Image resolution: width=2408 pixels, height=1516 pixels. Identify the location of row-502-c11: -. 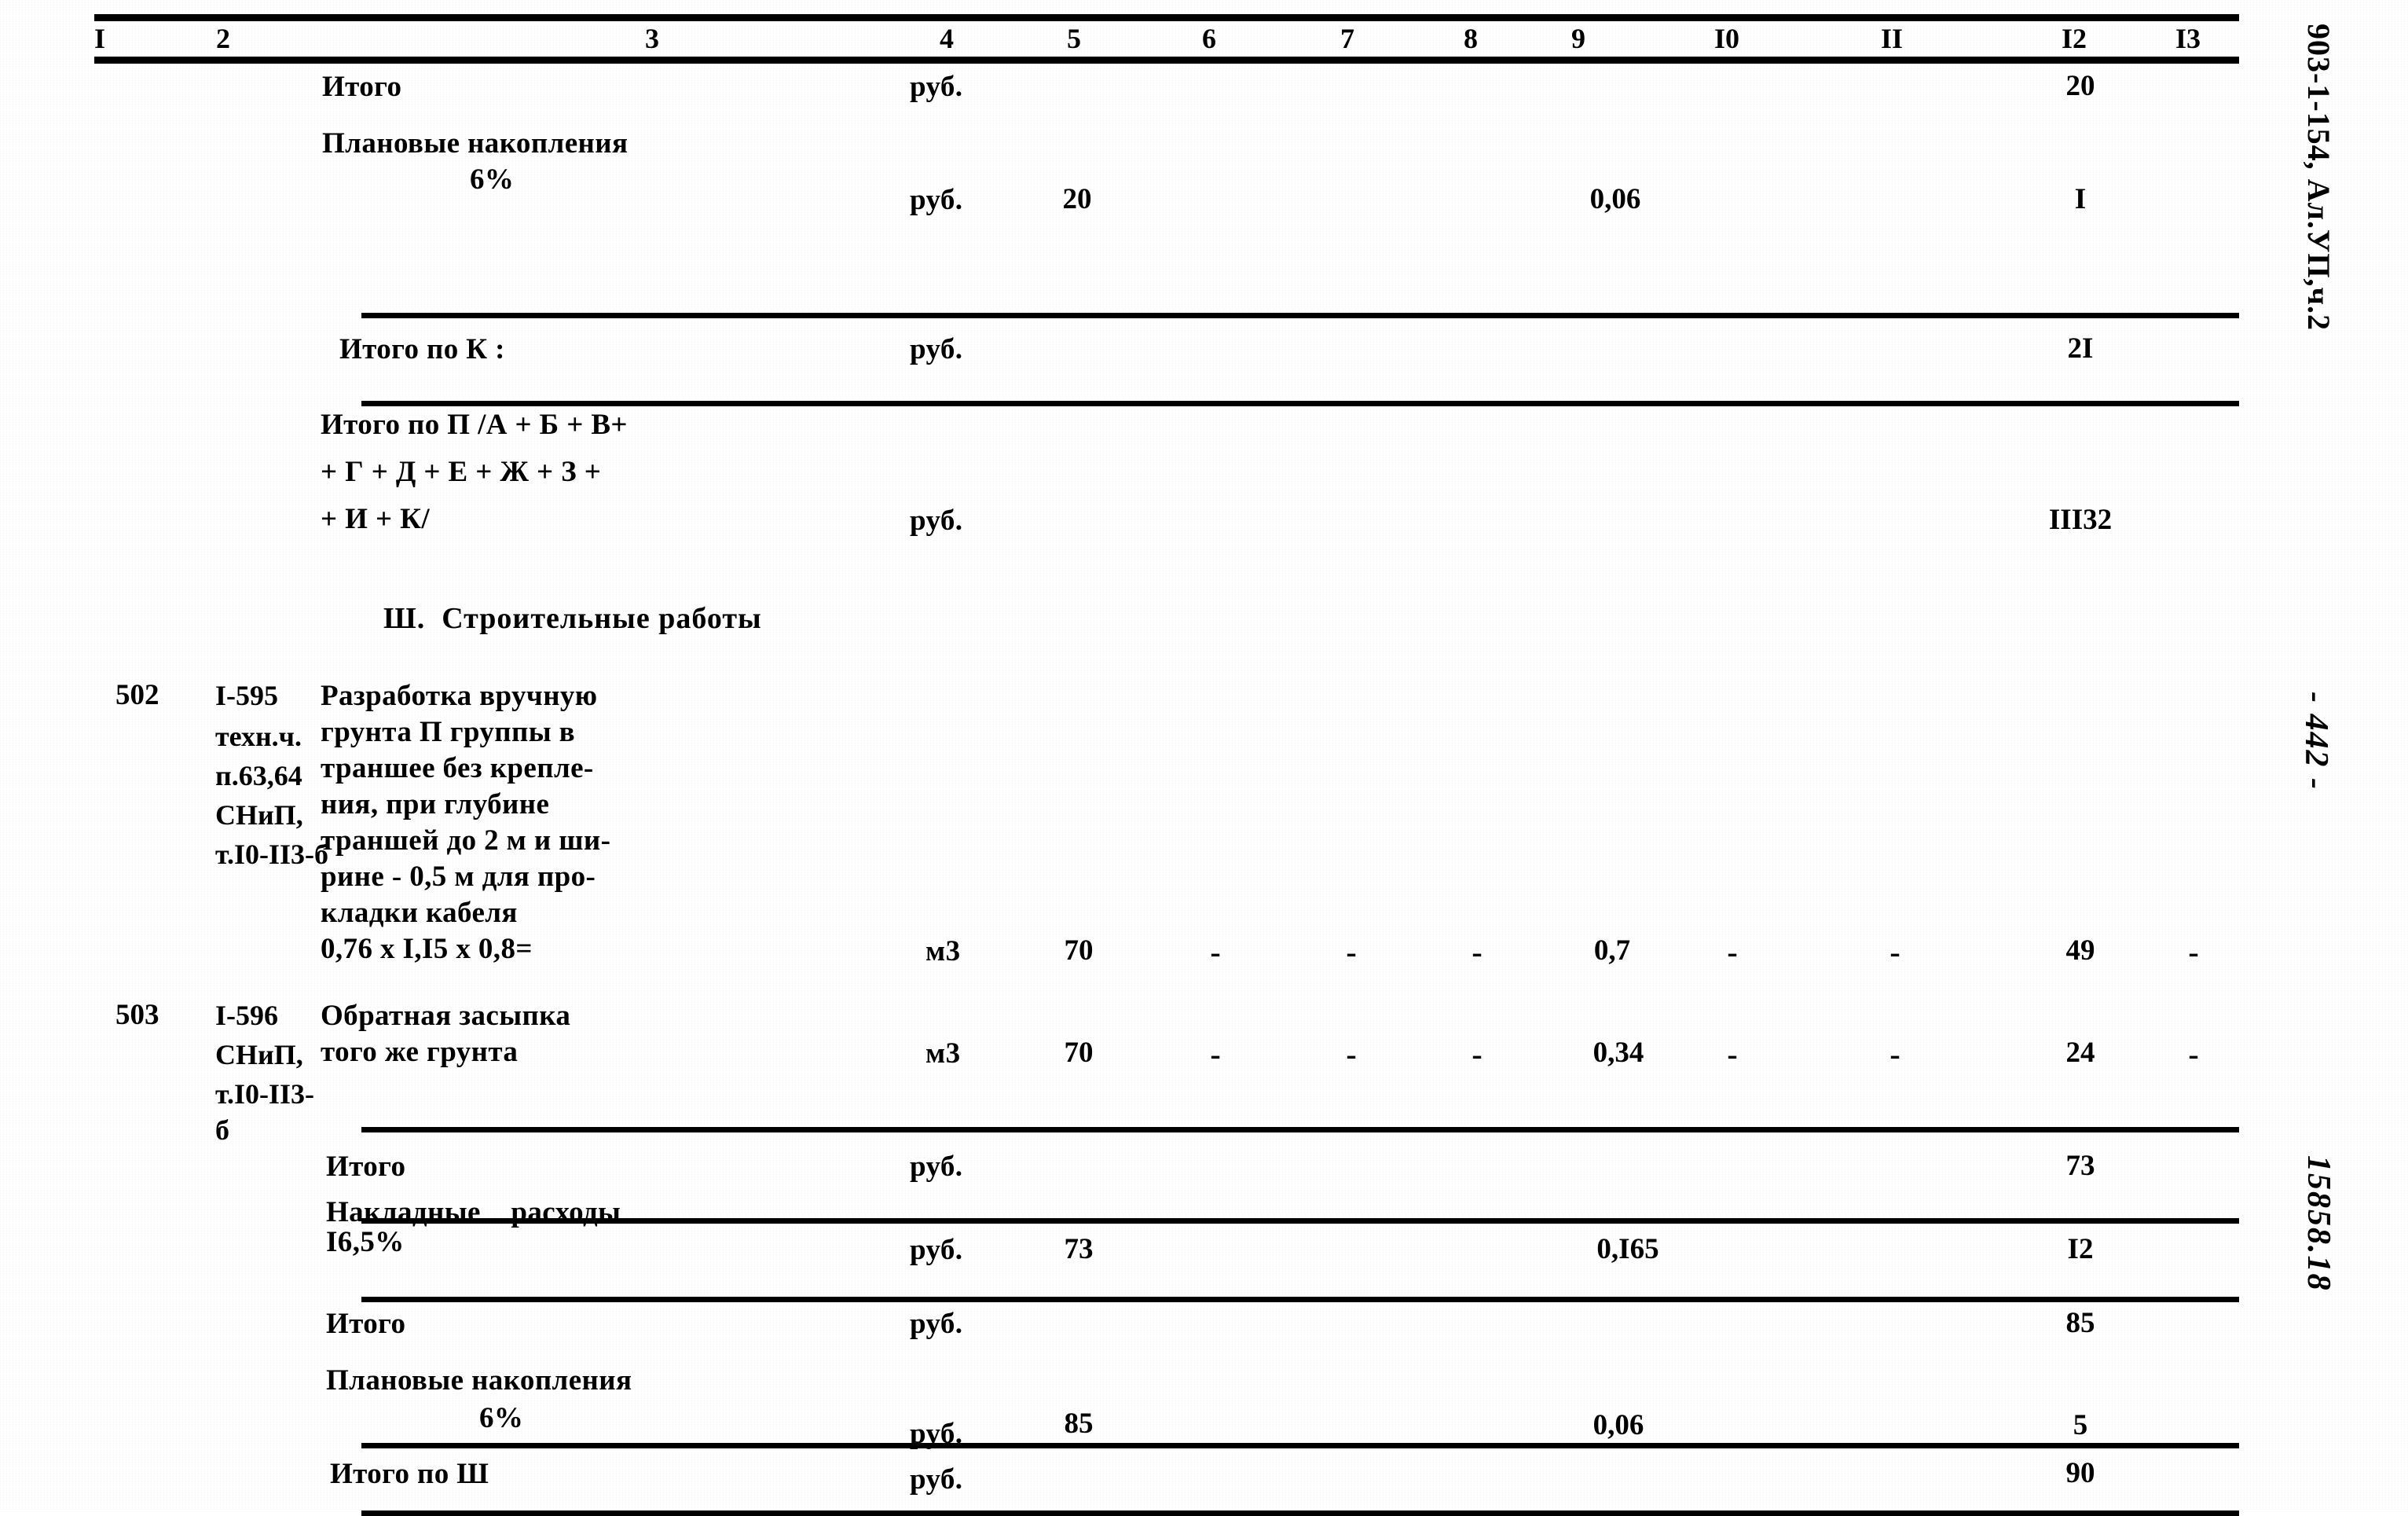
(1894, 952).